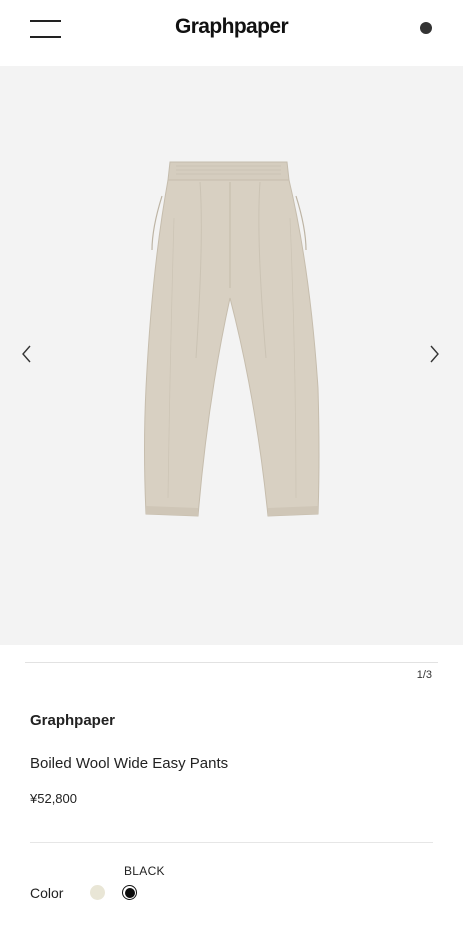 The image size is (463, 943). Describe the element at coordinates (426, 28) in the screenshot. I see `account-dot-icon` at that location.